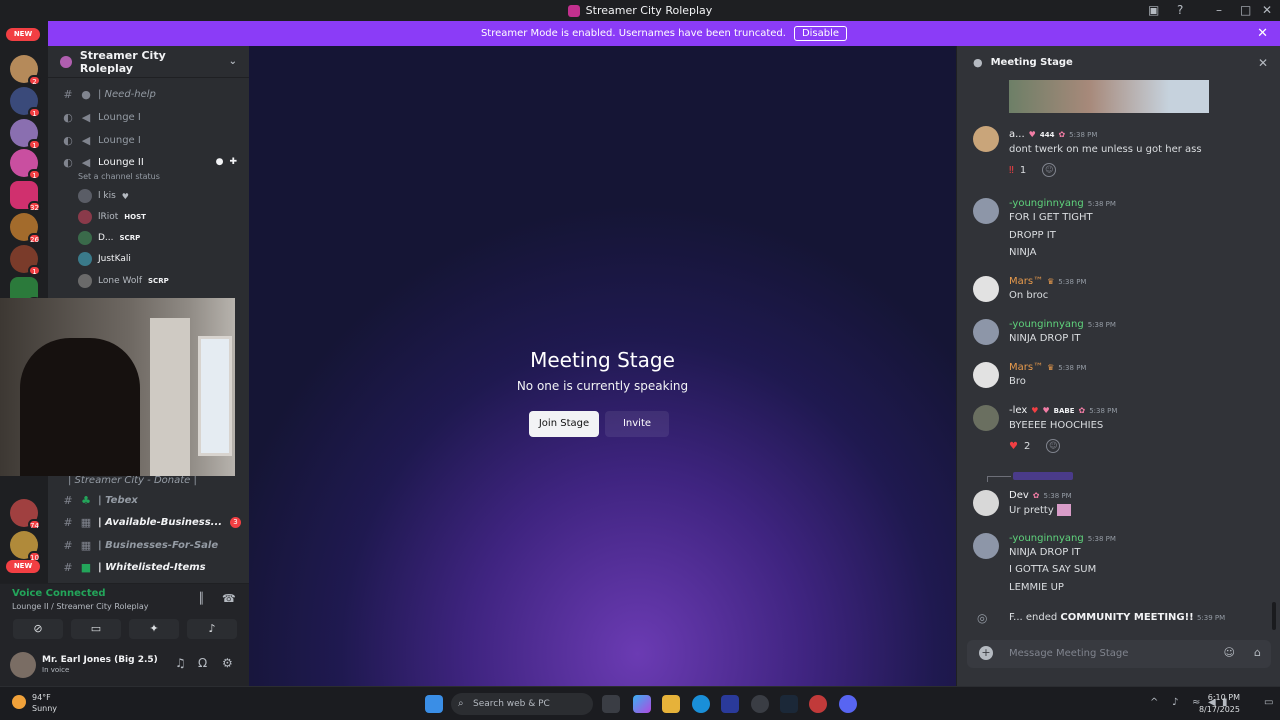 Image resolution: width=1280 pixels, height=720 pixels. I want to click on unread-badge: 2, so click(34, 80).